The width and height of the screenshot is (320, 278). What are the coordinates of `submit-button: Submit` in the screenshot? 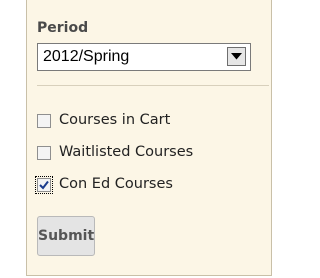 It's located at (66, 236).